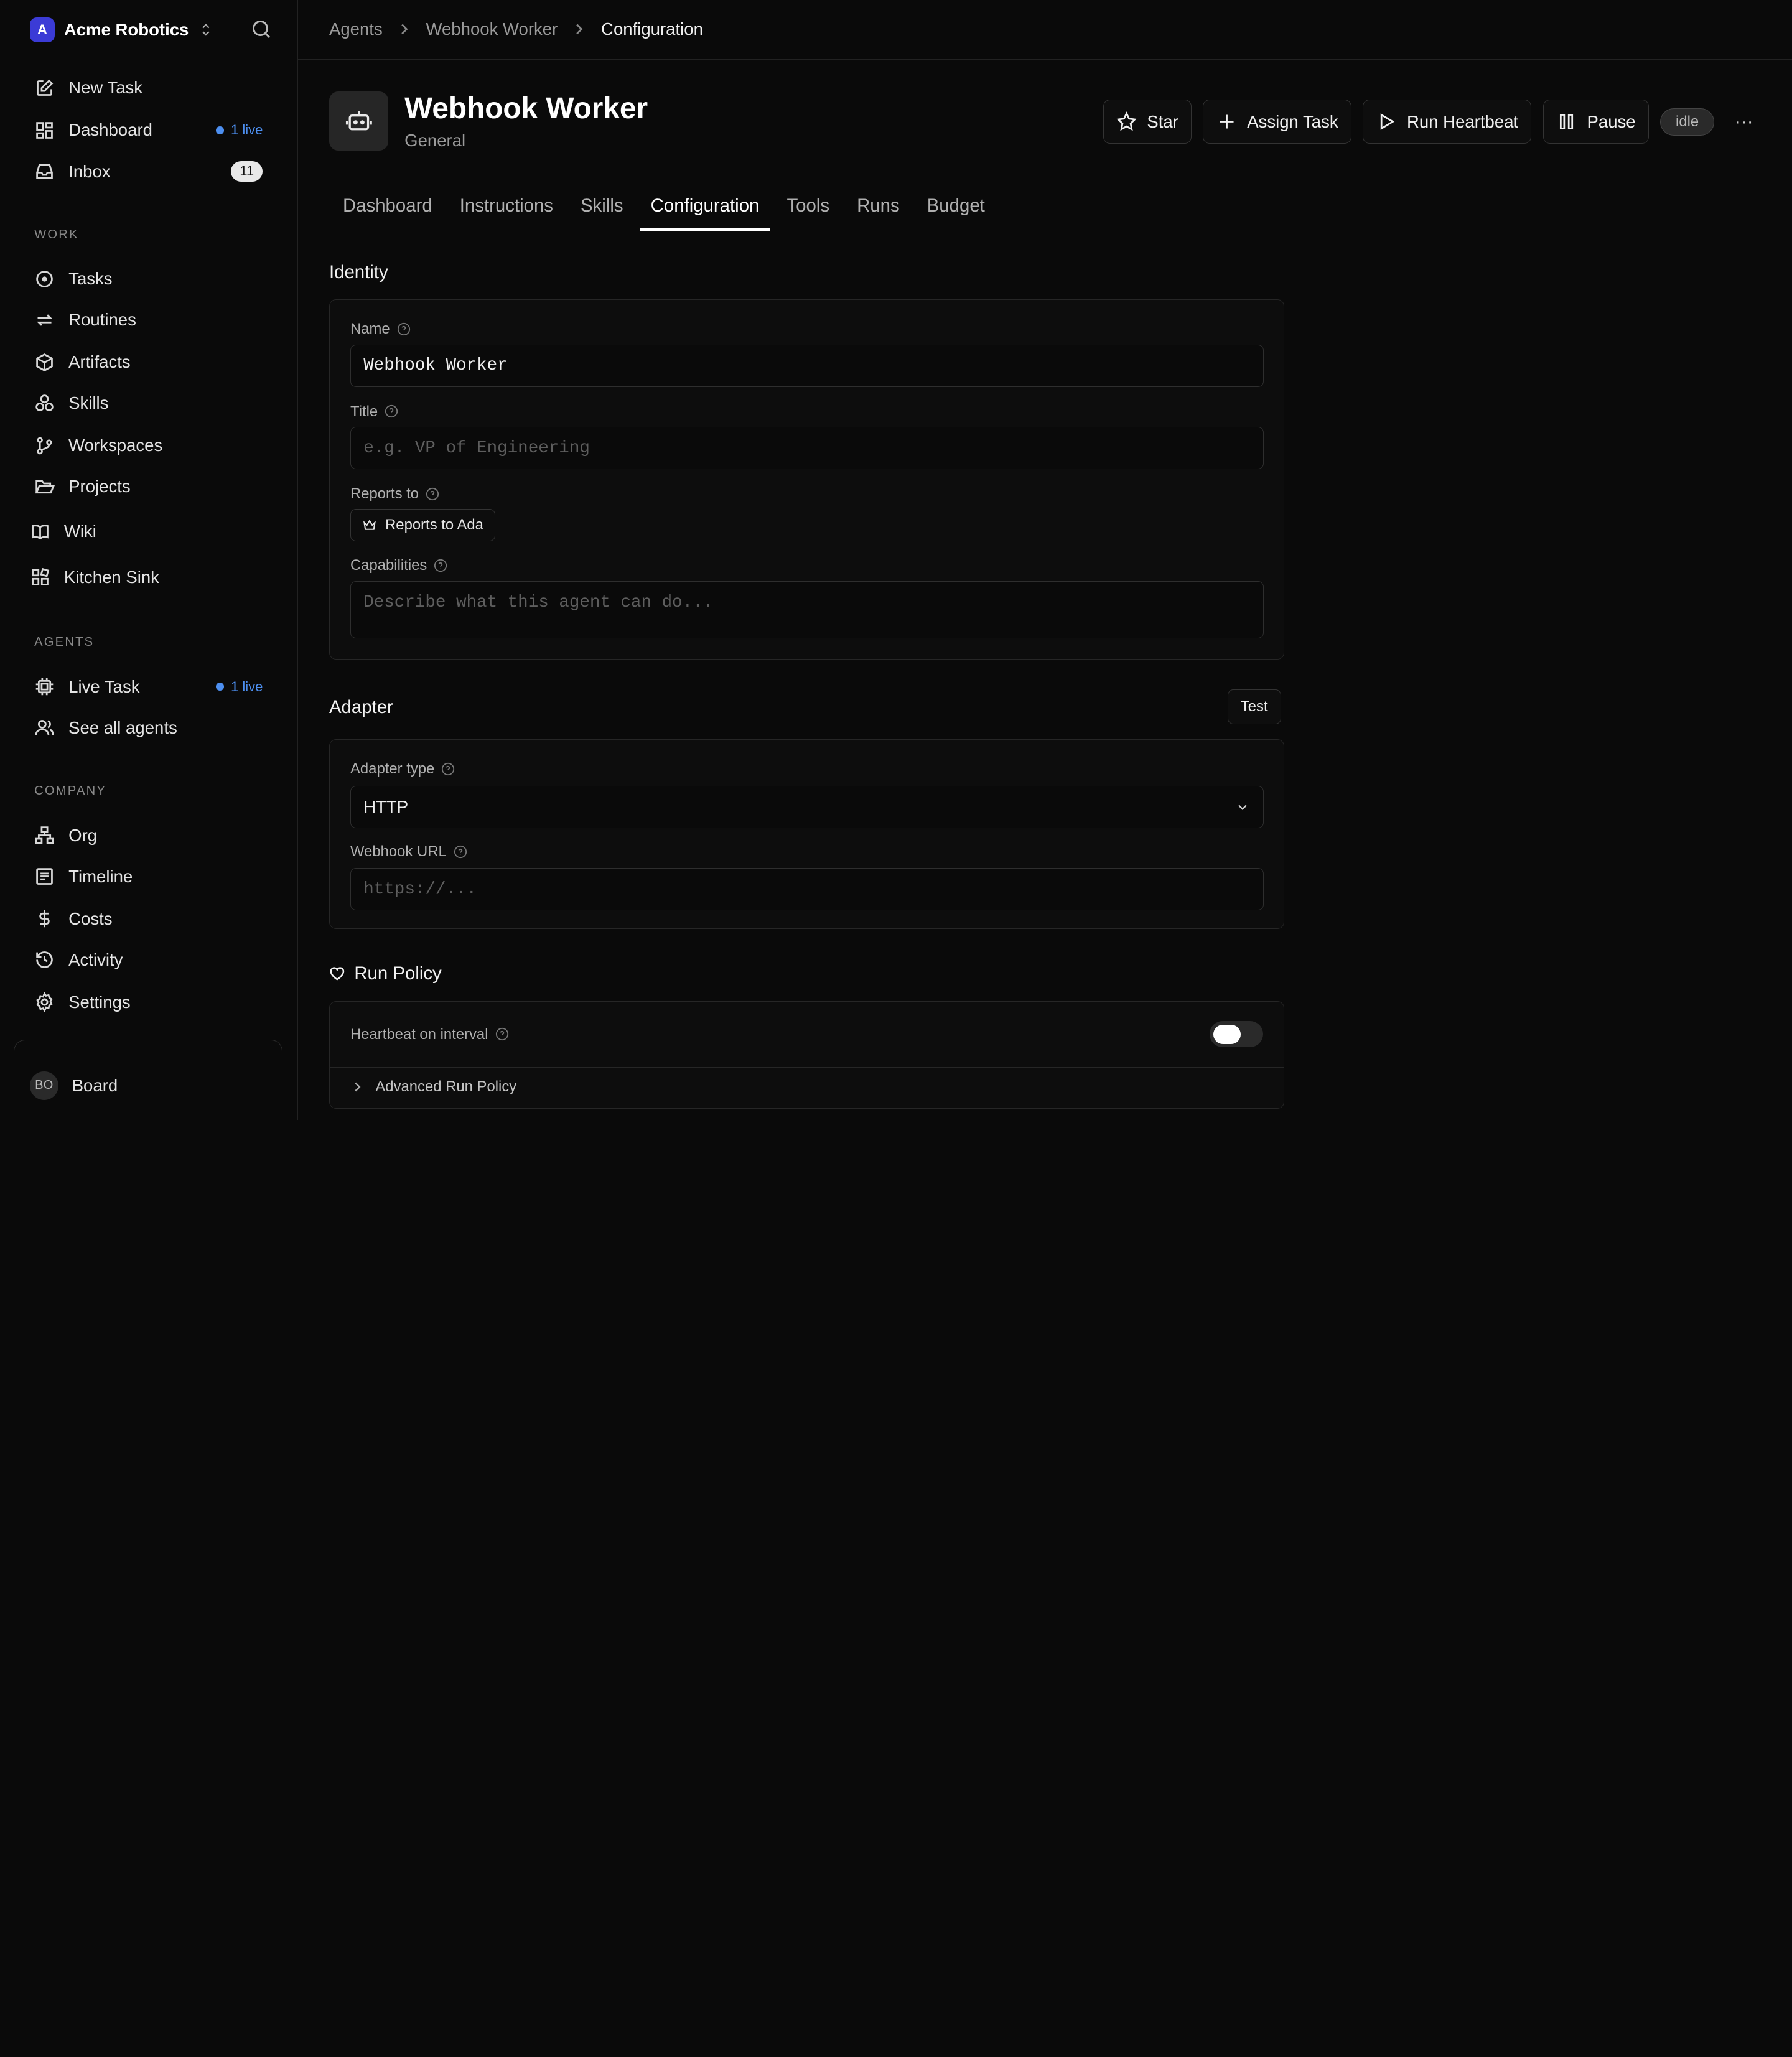 The width and height of the screenshot is (1792, 2057). Describe the element at coordinates (154, 171) in the screenshot. I see `nav-inbox: Inbox 11` at that location.